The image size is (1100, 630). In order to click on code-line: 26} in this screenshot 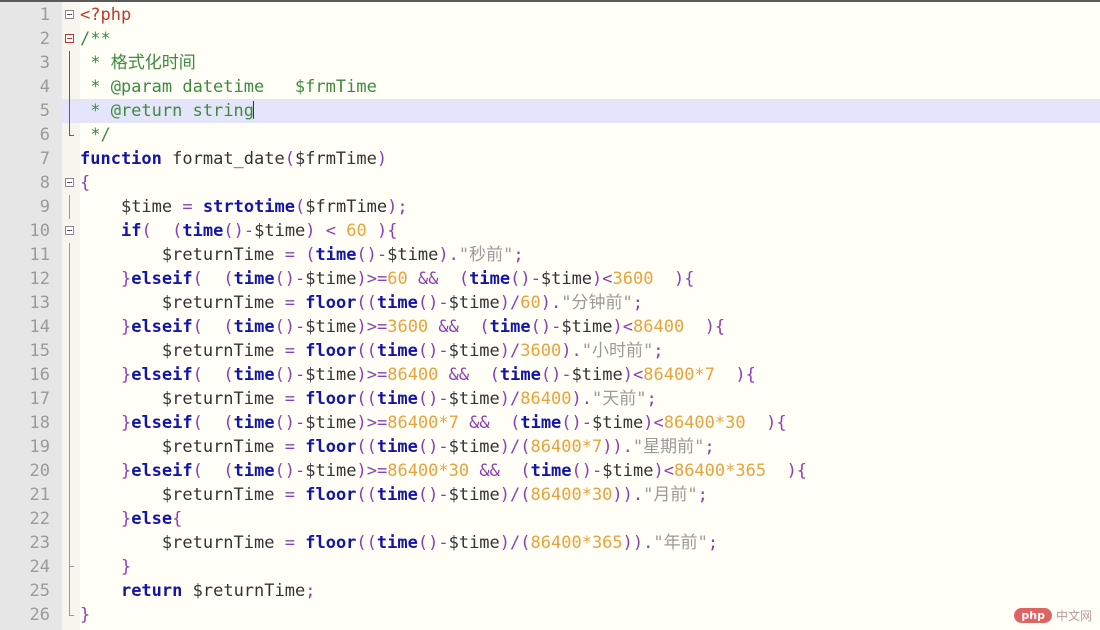, I will do `click(550, 615)`.